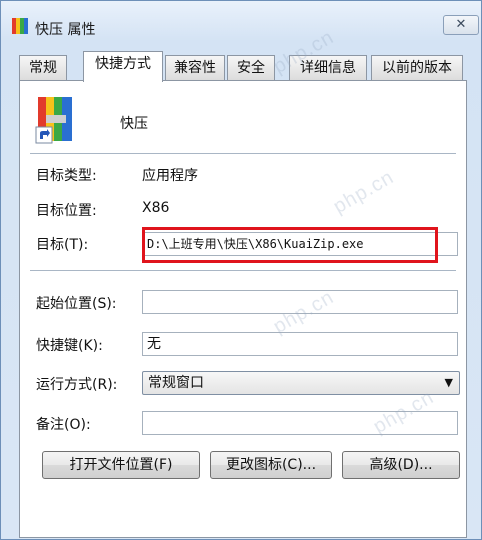 The height and width of the screenshot is (540, 482). Describe the element at coordinates (123, 66) in the screenshot. I see `tab-shortcut: 快捷方式` at that location.